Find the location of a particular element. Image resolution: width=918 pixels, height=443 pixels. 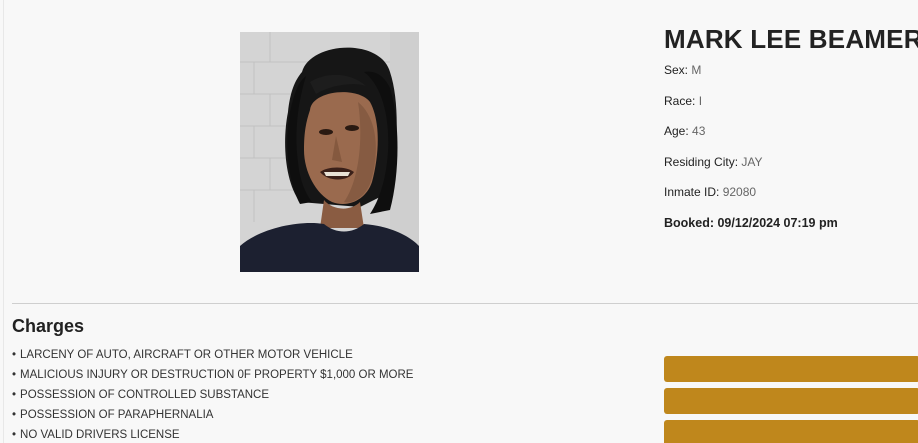

sex-value: M is located at coordinates (696, 70).